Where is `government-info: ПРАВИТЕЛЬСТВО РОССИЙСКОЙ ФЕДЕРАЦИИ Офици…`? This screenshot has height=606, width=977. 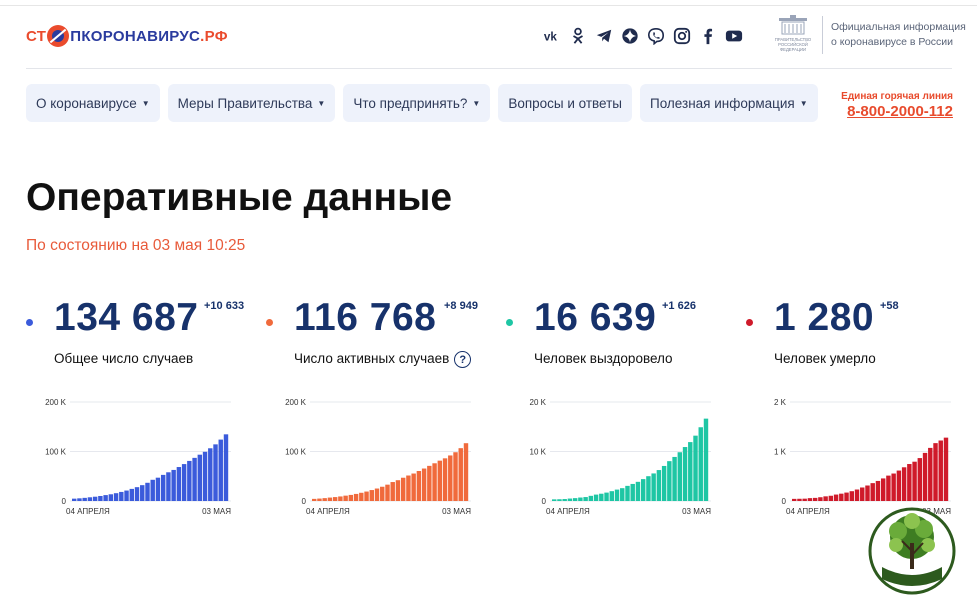
government-info: ПРАВИТЕЛЬСТВО РОССИЙСКОЙ ФЕДЕРАЦИИ Офици… is located at coordinates (868, 35).